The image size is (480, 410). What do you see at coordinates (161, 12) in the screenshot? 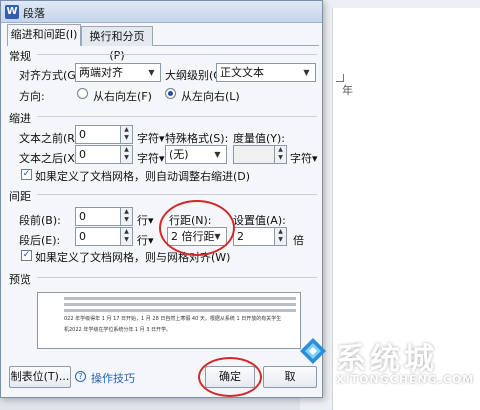
I see `dialog-titlebar: W 段落` at bounding box center [161, 12].